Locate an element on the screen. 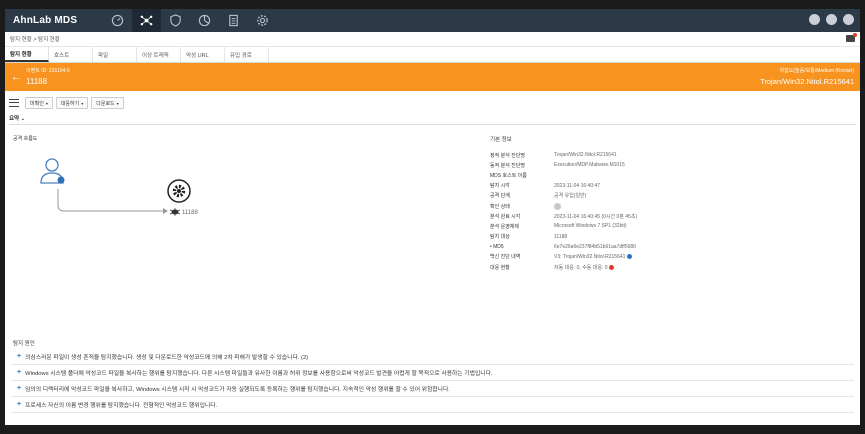 The height and width of the screenshot is (434, 865). info-icon is located at coordinates (630, 257).